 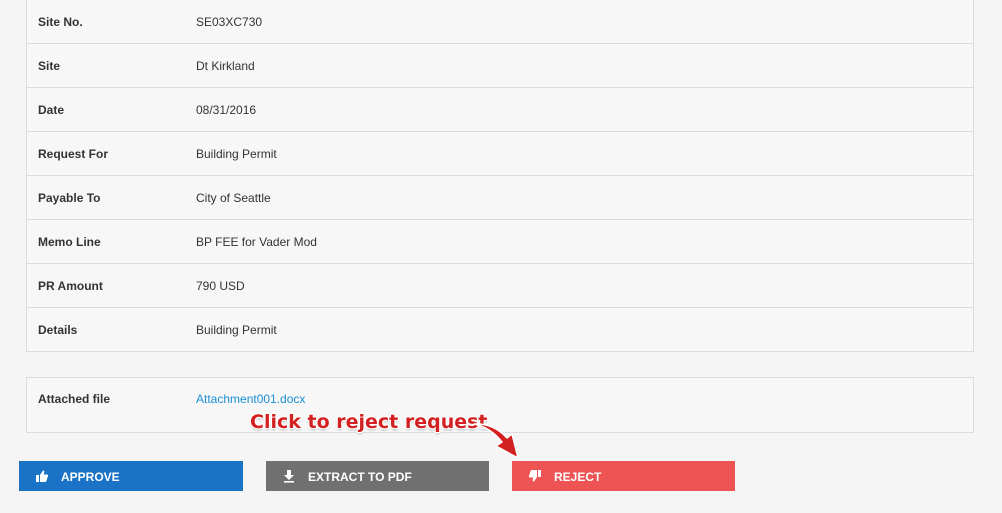 What do you see at coordinates (90, 477) in the screenshot?
I see `approve-label: APPROVE` at bounding box center [90, 477].